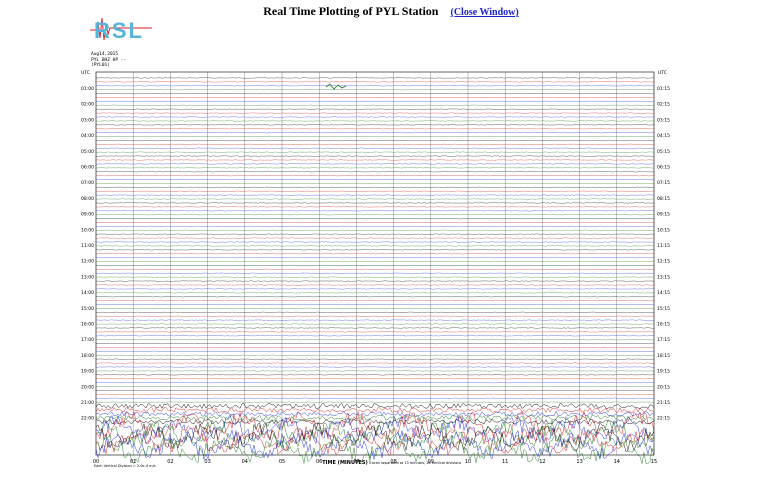 The image size is (782, 492). What do you see at coordinates (663, 293) in the screenshot?
I see `right-time-label: 14:15` at bounding box center [663, 293].